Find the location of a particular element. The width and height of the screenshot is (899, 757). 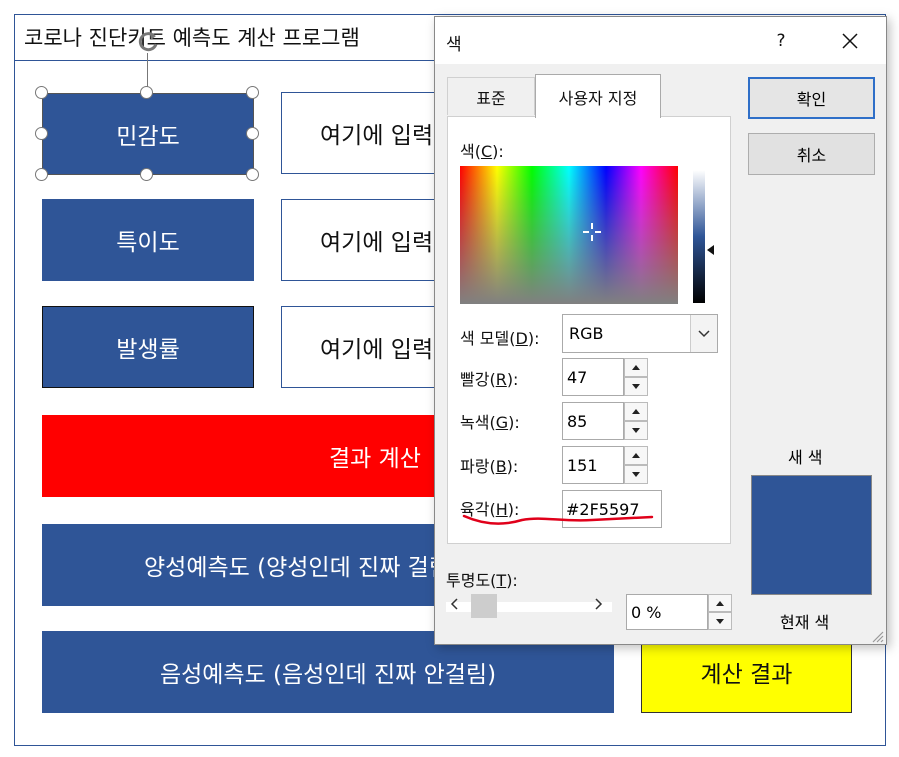

crosshair-icon is located at coordinates (592, 232).